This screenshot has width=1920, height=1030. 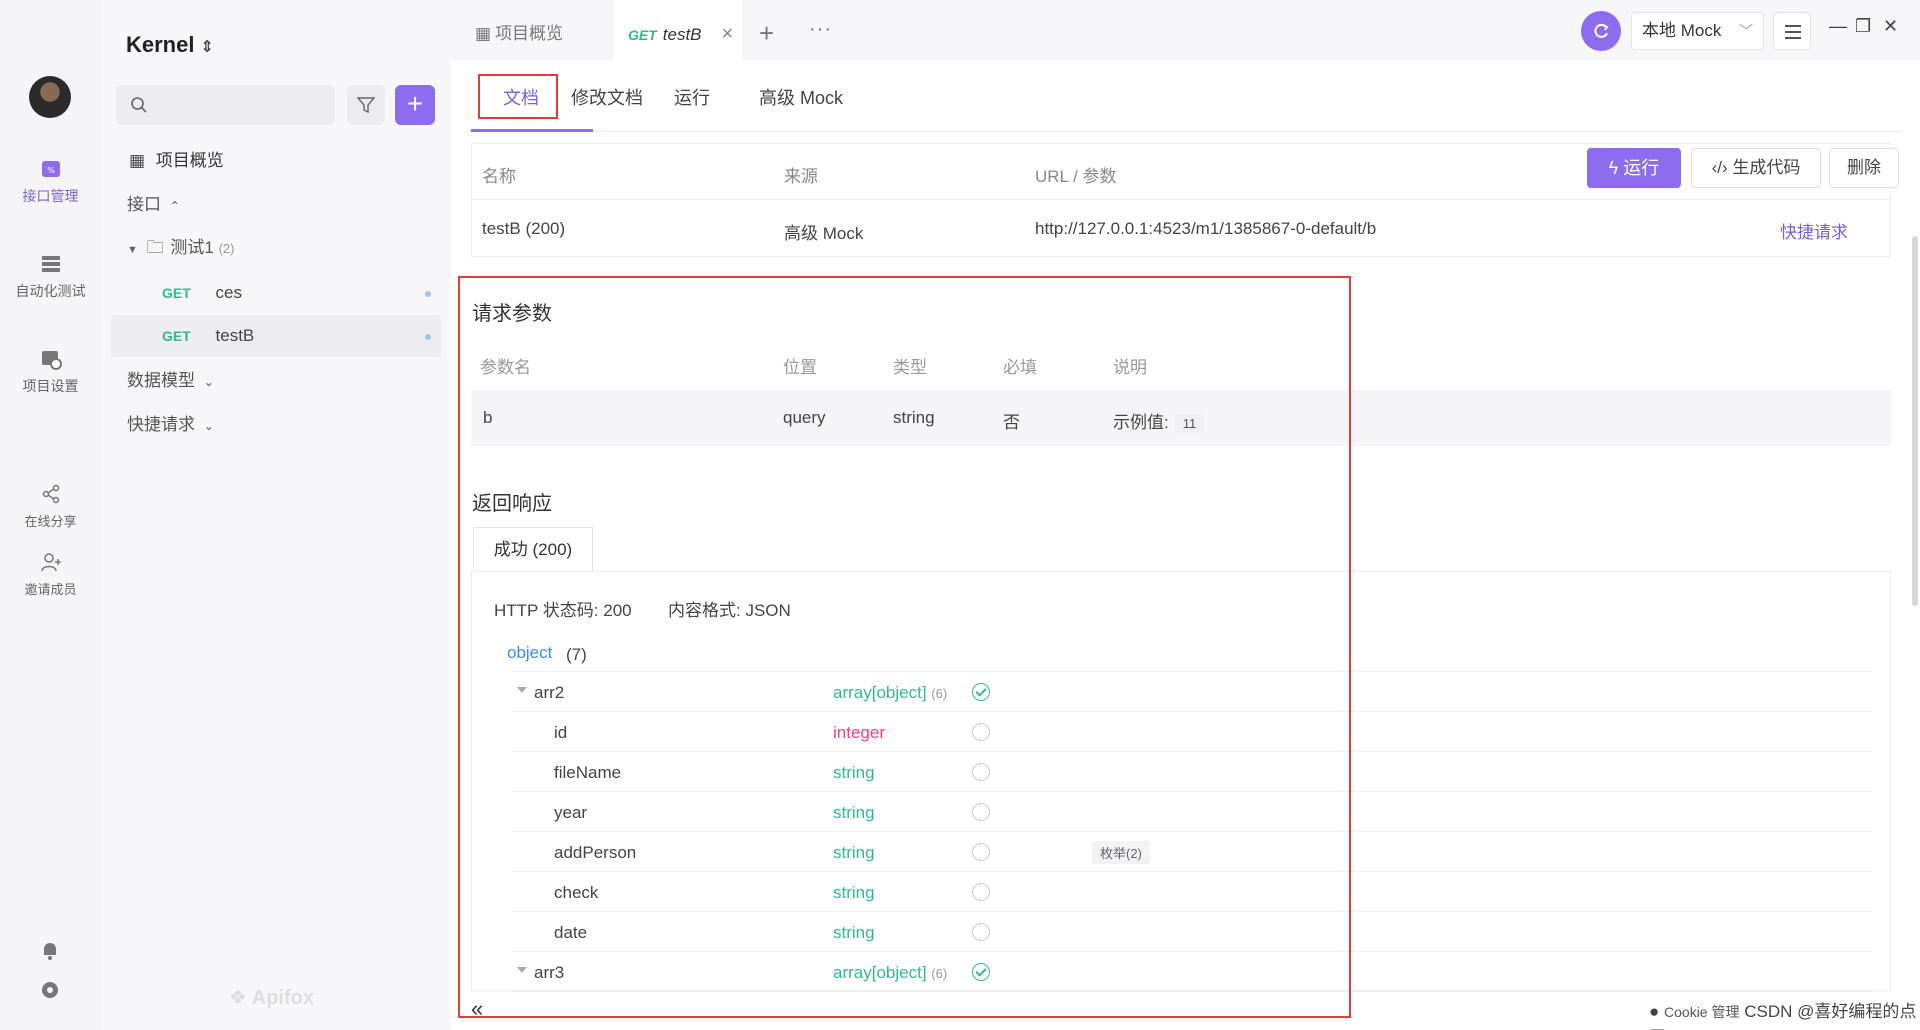 I want to click on rail-settings: 项目设置, so click(x=50, y=372).